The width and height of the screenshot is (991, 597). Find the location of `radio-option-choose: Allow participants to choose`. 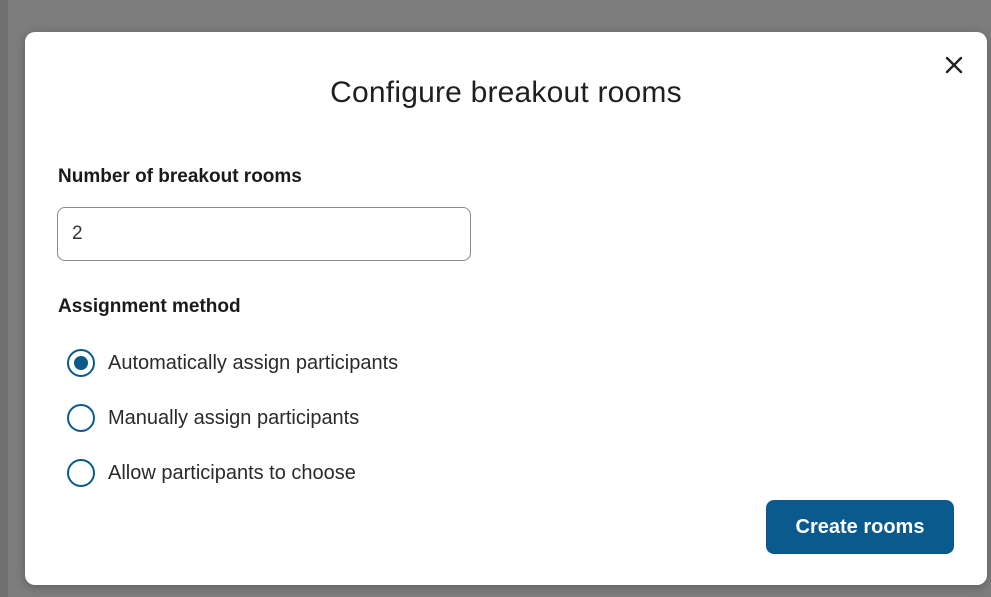

radio-option-choose: Allow participants to choose is located at coordinates (211, 473).